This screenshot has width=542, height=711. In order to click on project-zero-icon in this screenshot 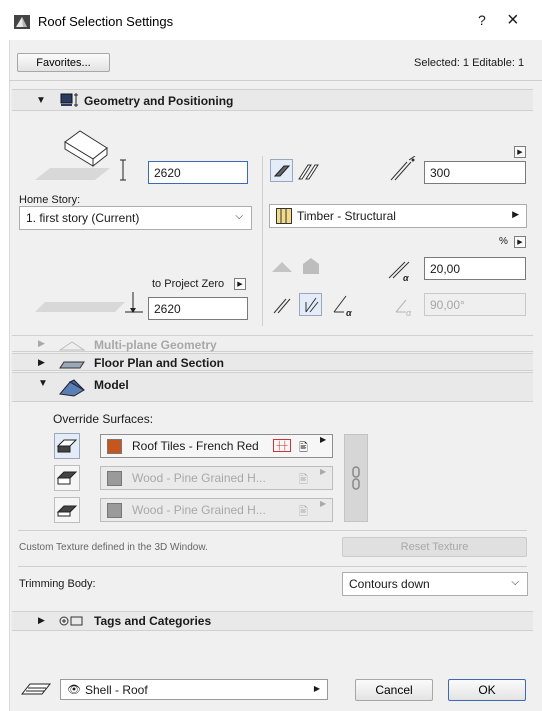, I will do `click(89, 302)`.